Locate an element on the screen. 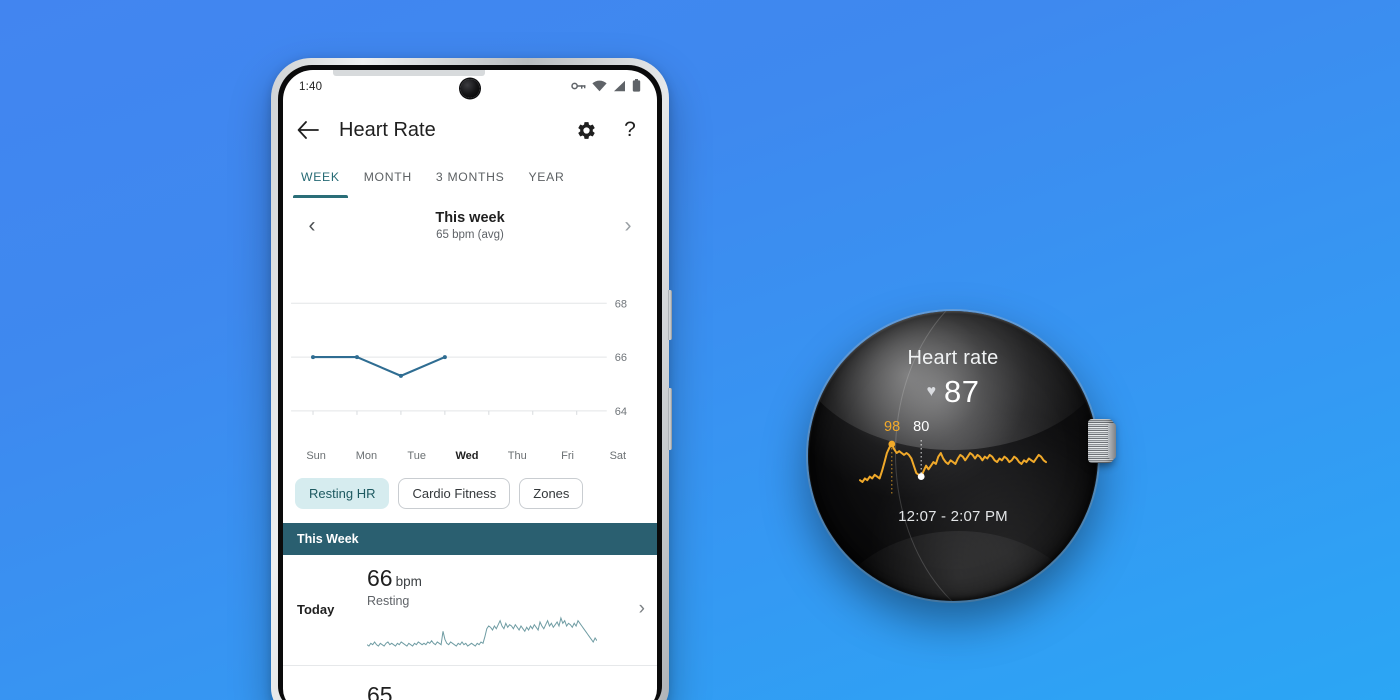 The width and height of the screenshot is (1400, 700). smartwatch-device: Heart rate ♥ 87 98 80 12:07 - 2:07 PM is located at coordinates (962, 456).